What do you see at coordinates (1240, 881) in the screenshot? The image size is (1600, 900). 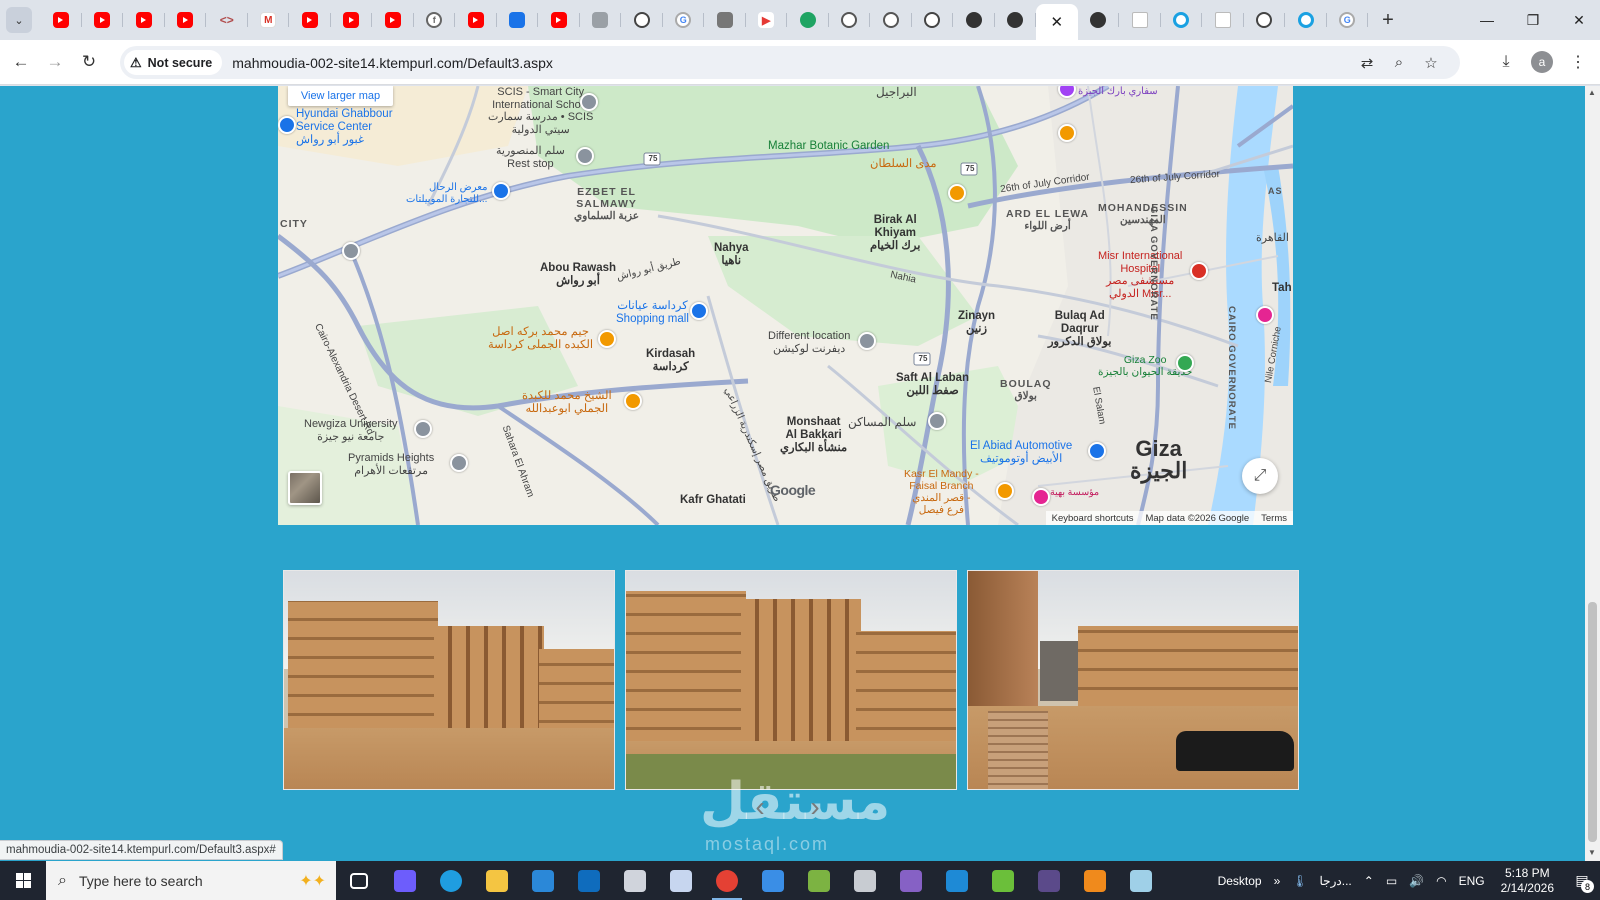 I see `desktop-toolbar-label: Desktop` at bounding box center [1240, 881].